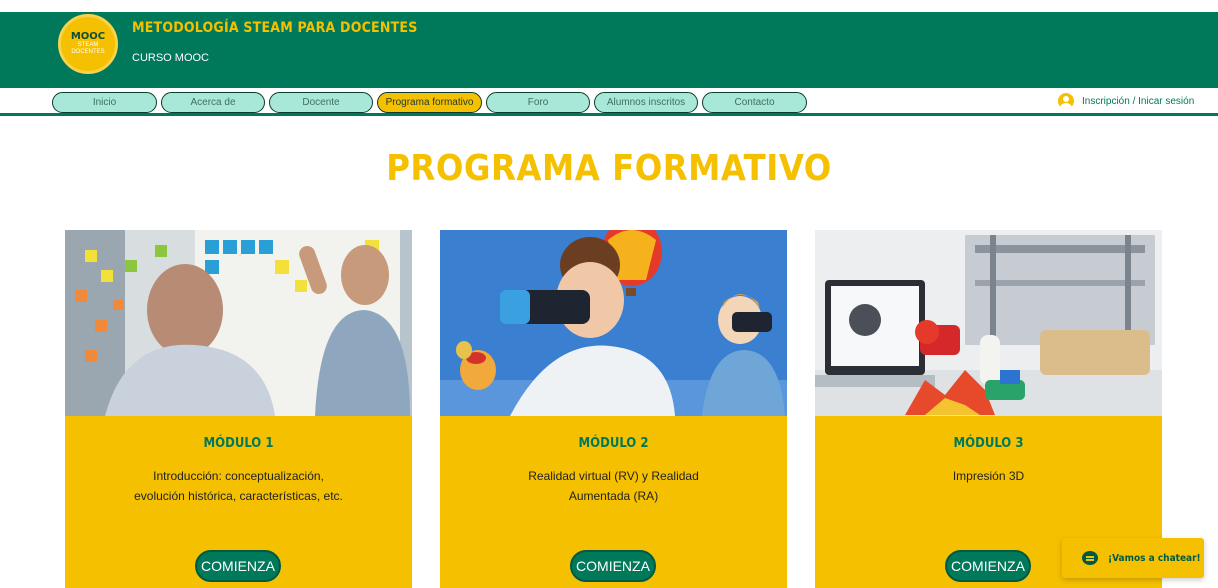 This screenshot has height=588, width=1218. I want to click on module-2-title: MÓDULO 2, so click(613, 443).